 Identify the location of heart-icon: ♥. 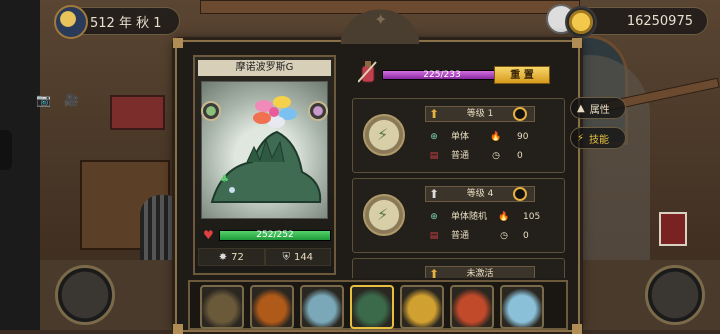
(208, 235).